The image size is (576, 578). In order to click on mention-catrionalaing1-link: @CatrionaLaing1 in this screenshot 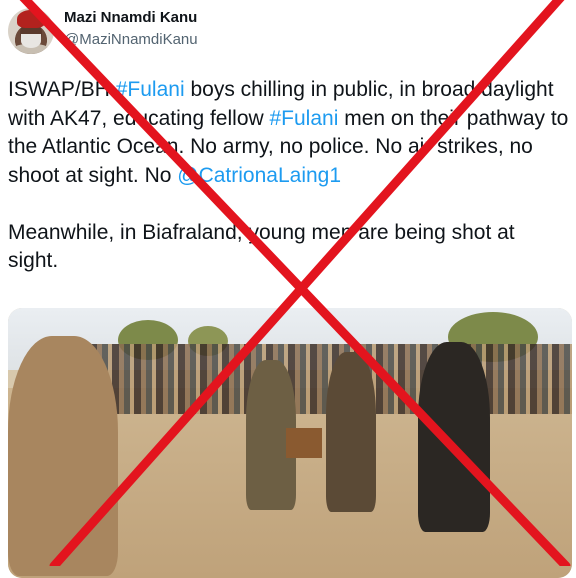, I will do `click(259, 175)`.